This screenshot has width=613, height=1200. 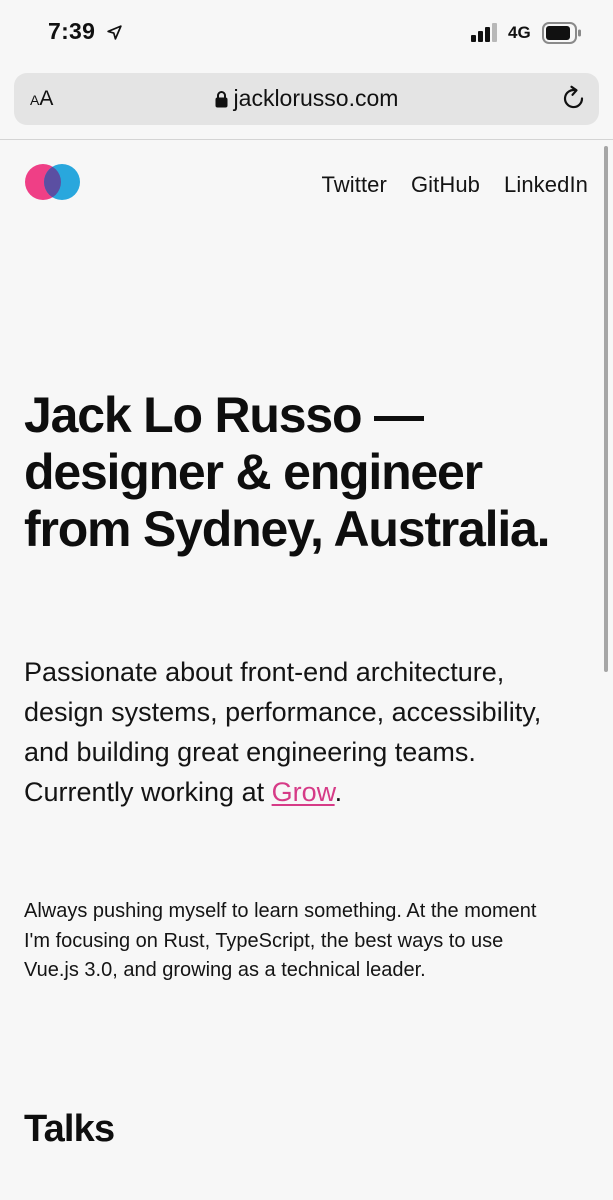 What do you see at coordinates (72, 31) in the screenshot?
I see `status-time: 7:39` at bounding box center [72, 31].